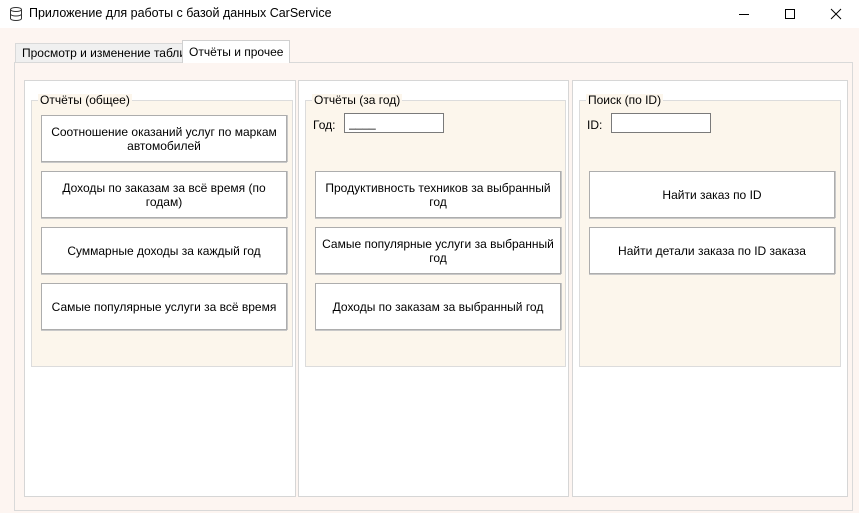 The width and height of the screenshot is (859, 513). What do you see at coordinates (324, 125) in the screenshot?
I see `year-label: Год:` at bounding box center [324, 125].